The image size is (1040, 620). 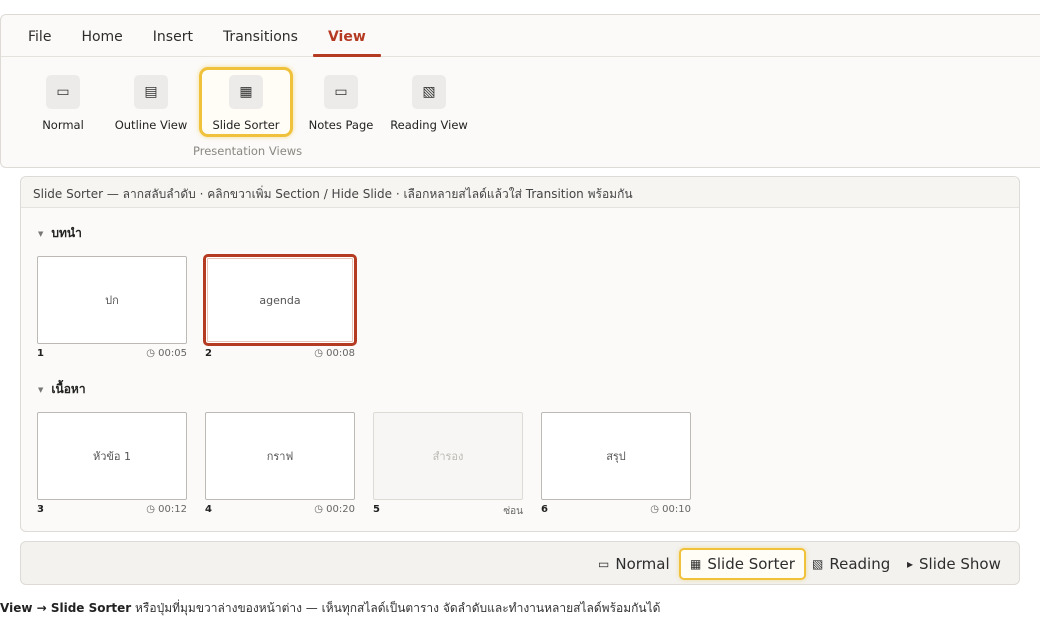 I want to click on notes-page-button: ▭ Notes Page, so click(x=341, y=102).